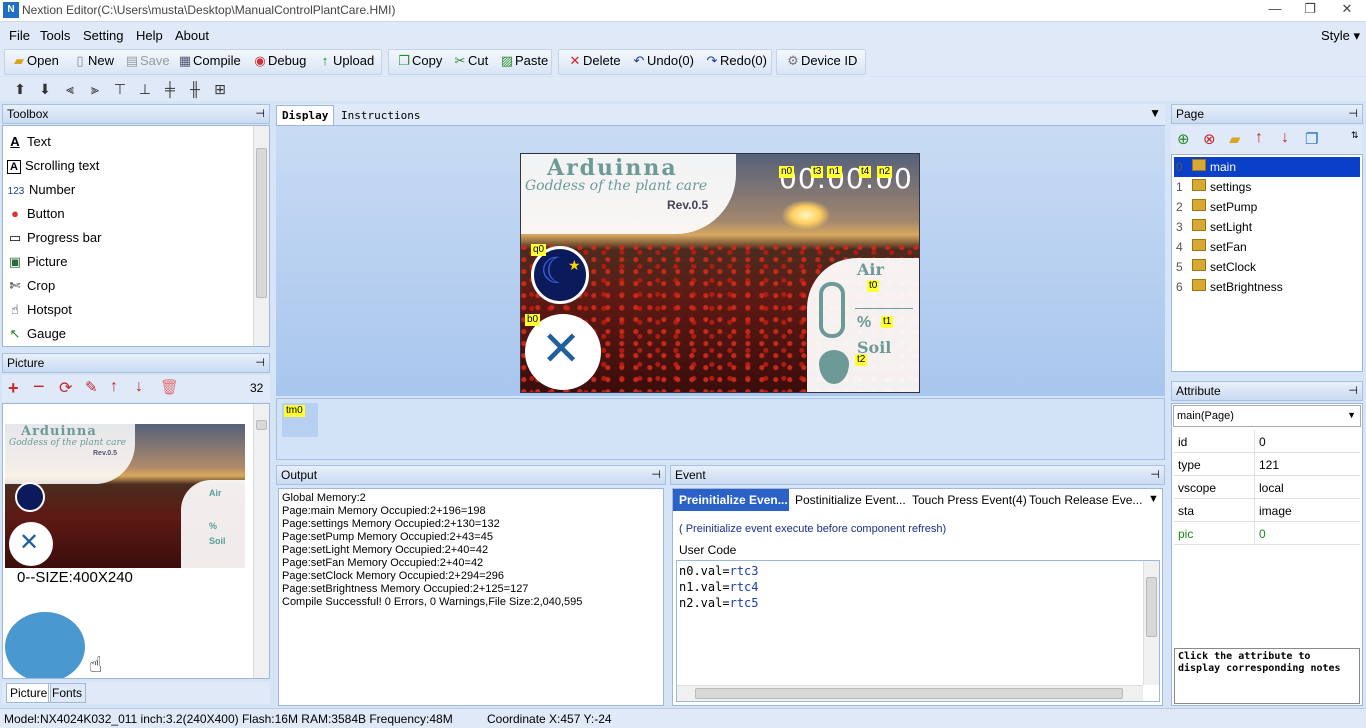  What do you see at coordinates (1340, 36) in the screenshot?
I see `style-menu: Style ▾` at bounding box center [1340, 36].